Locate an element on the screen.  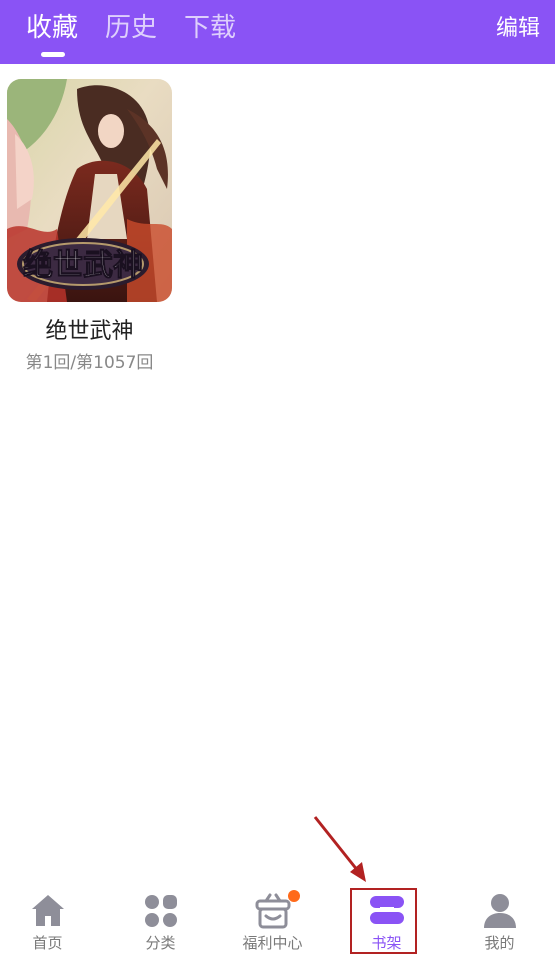
nav-item-category: 分类 is located at coordinates (160, 920).